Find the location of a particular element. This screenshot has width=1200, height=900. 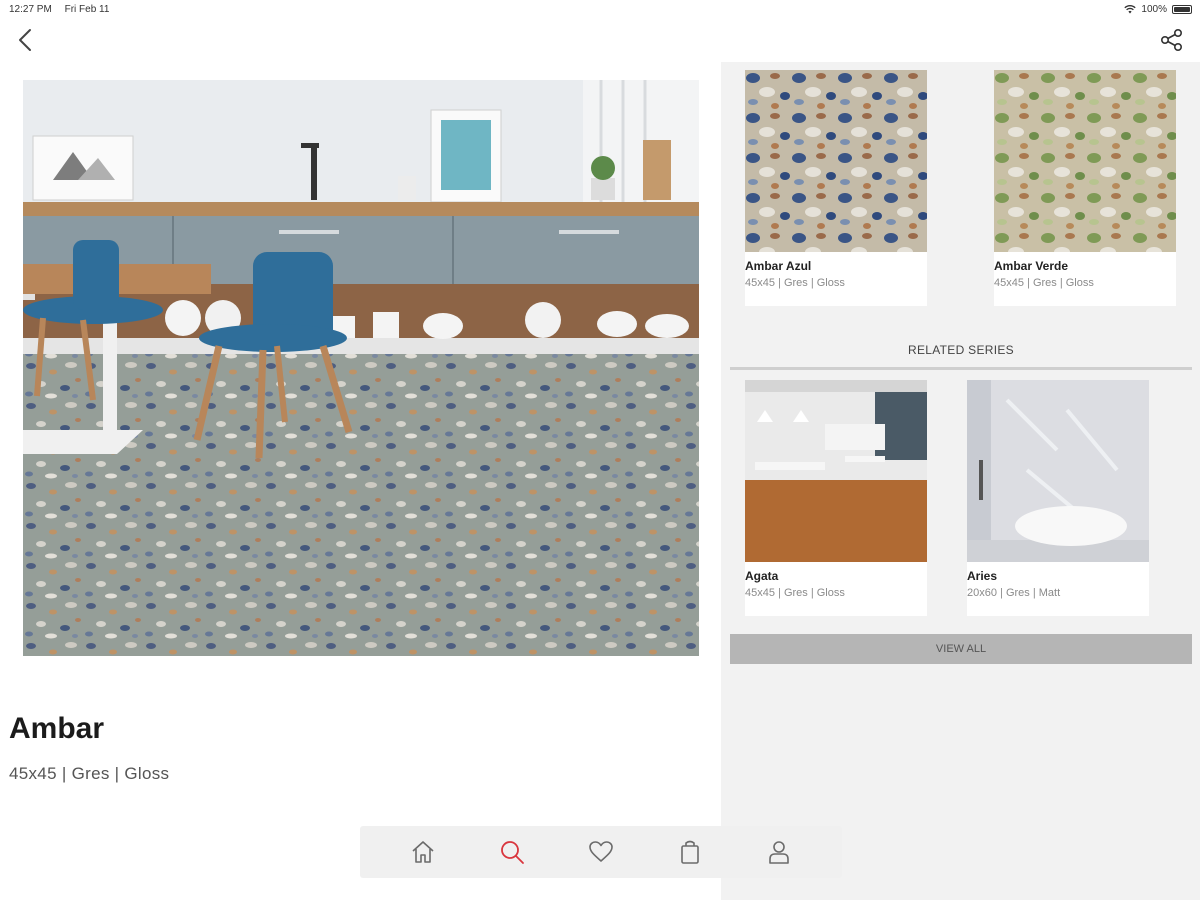

bag-icon is located at coordinates (690, 852).